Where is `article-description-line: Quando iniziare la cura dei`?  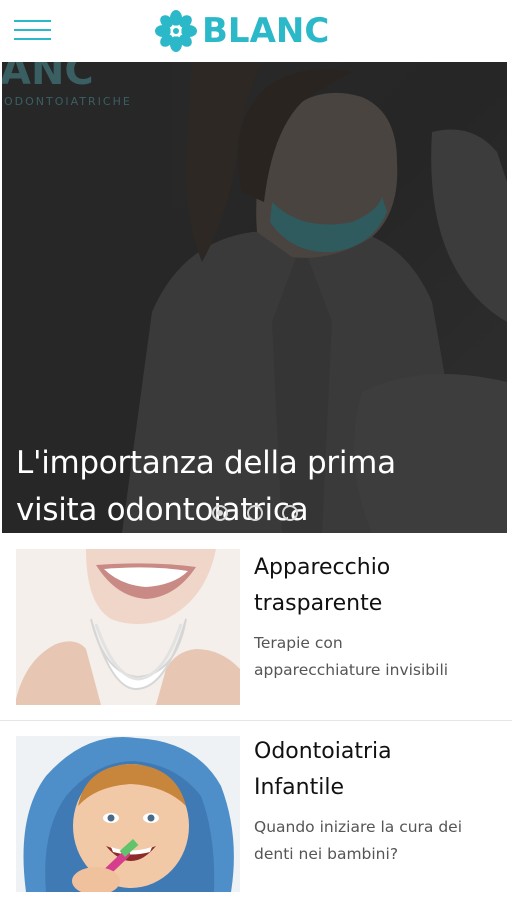 article-description-line: Quando iniziare la cura dei is located at coordinates (358, 827).